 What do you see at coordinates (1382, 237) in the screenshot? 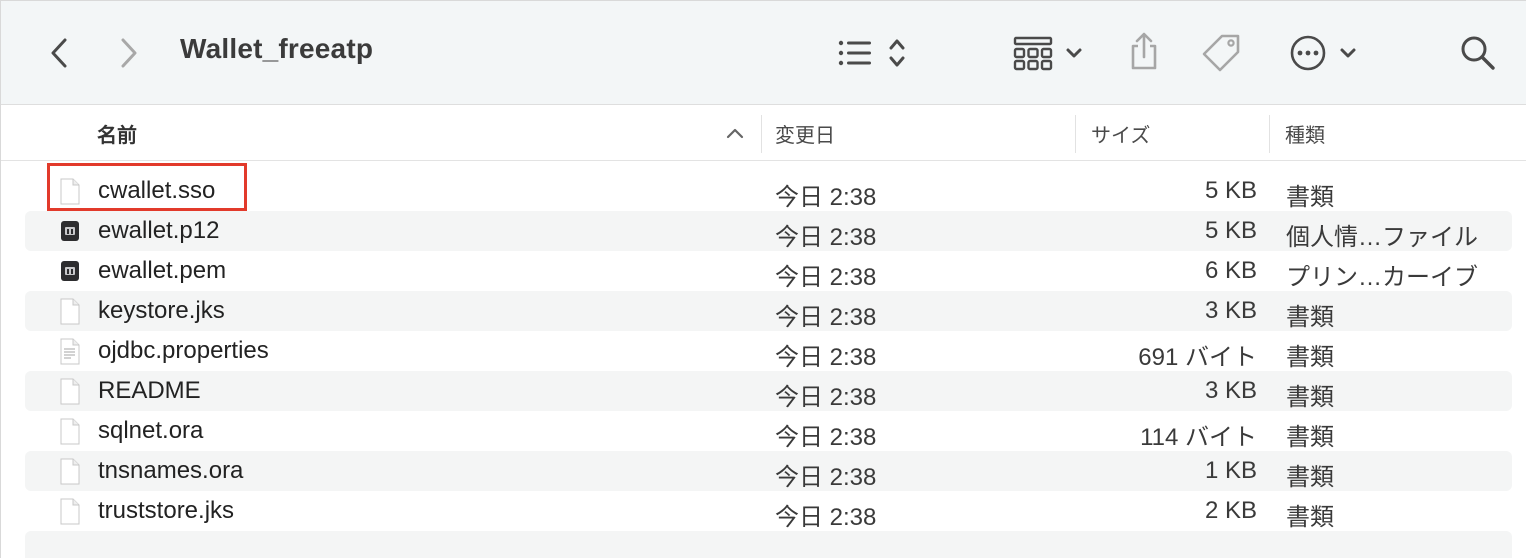
I see `file-kind: 個人情…ファイル` at bounding box center [1382, 237].